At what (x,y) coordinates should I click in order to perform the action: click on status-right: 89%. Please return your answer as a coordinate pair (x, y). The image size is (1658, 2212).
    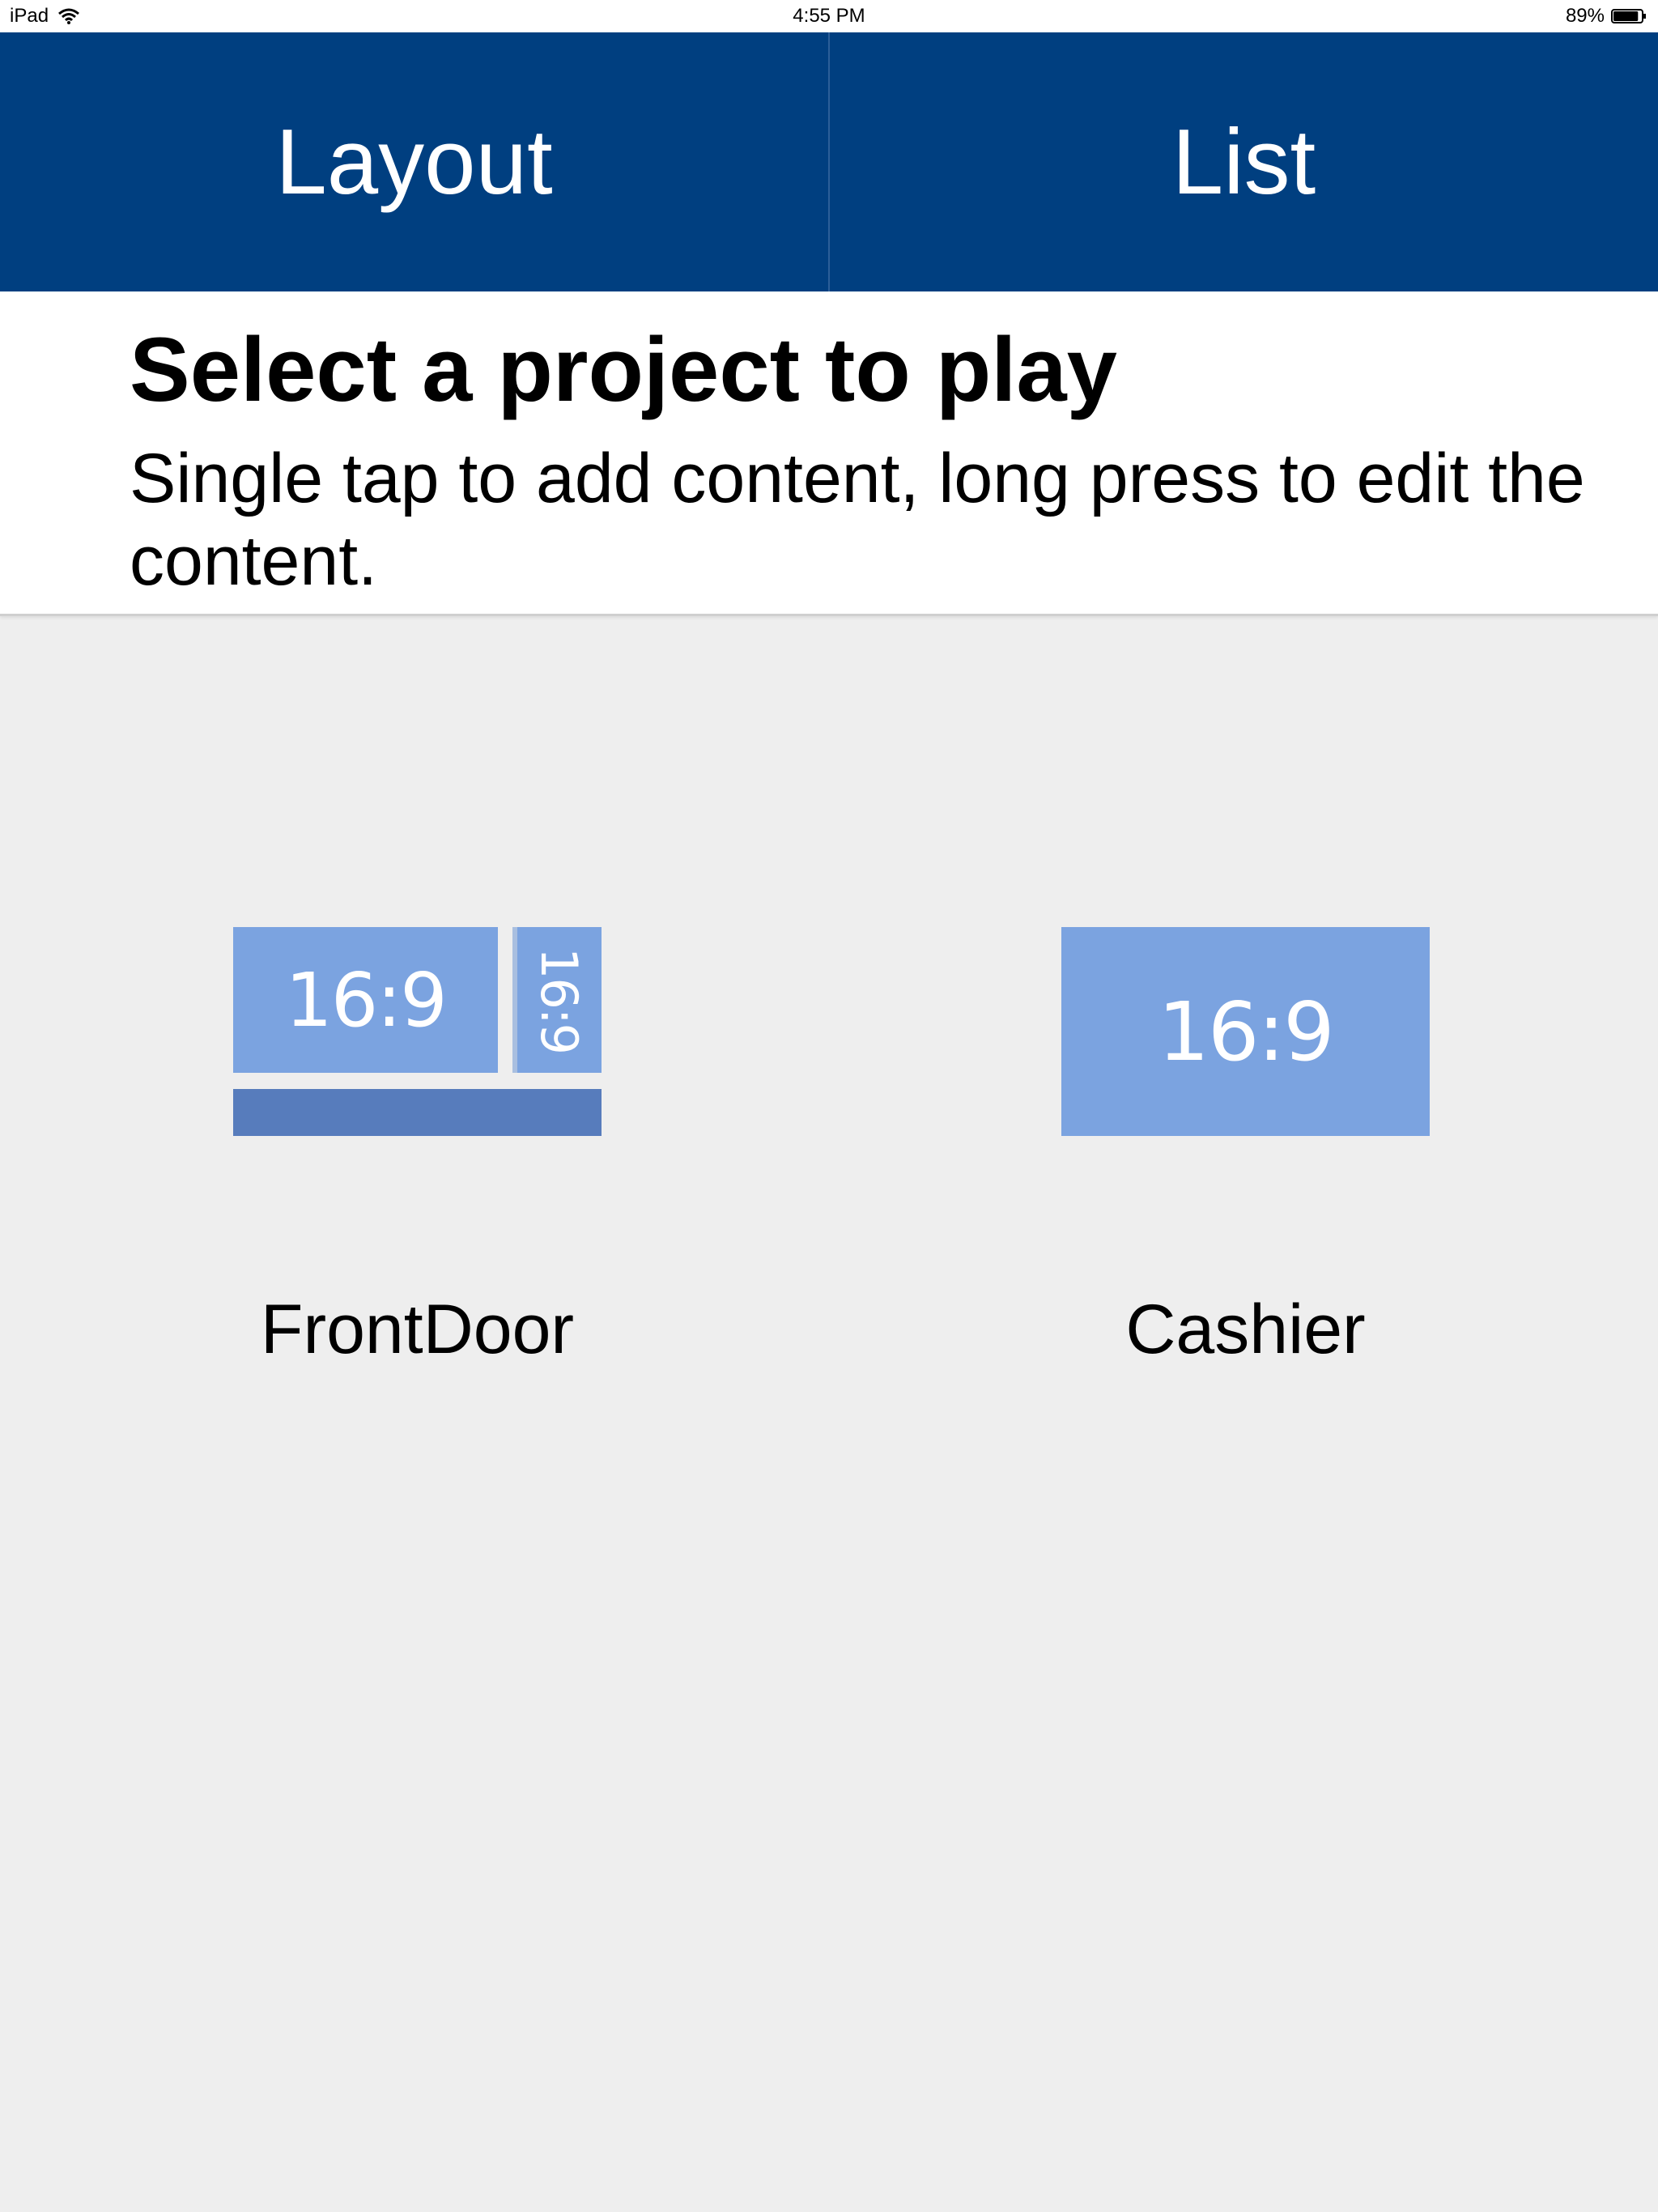
    Looking at the image, I should click on (1606, 16).